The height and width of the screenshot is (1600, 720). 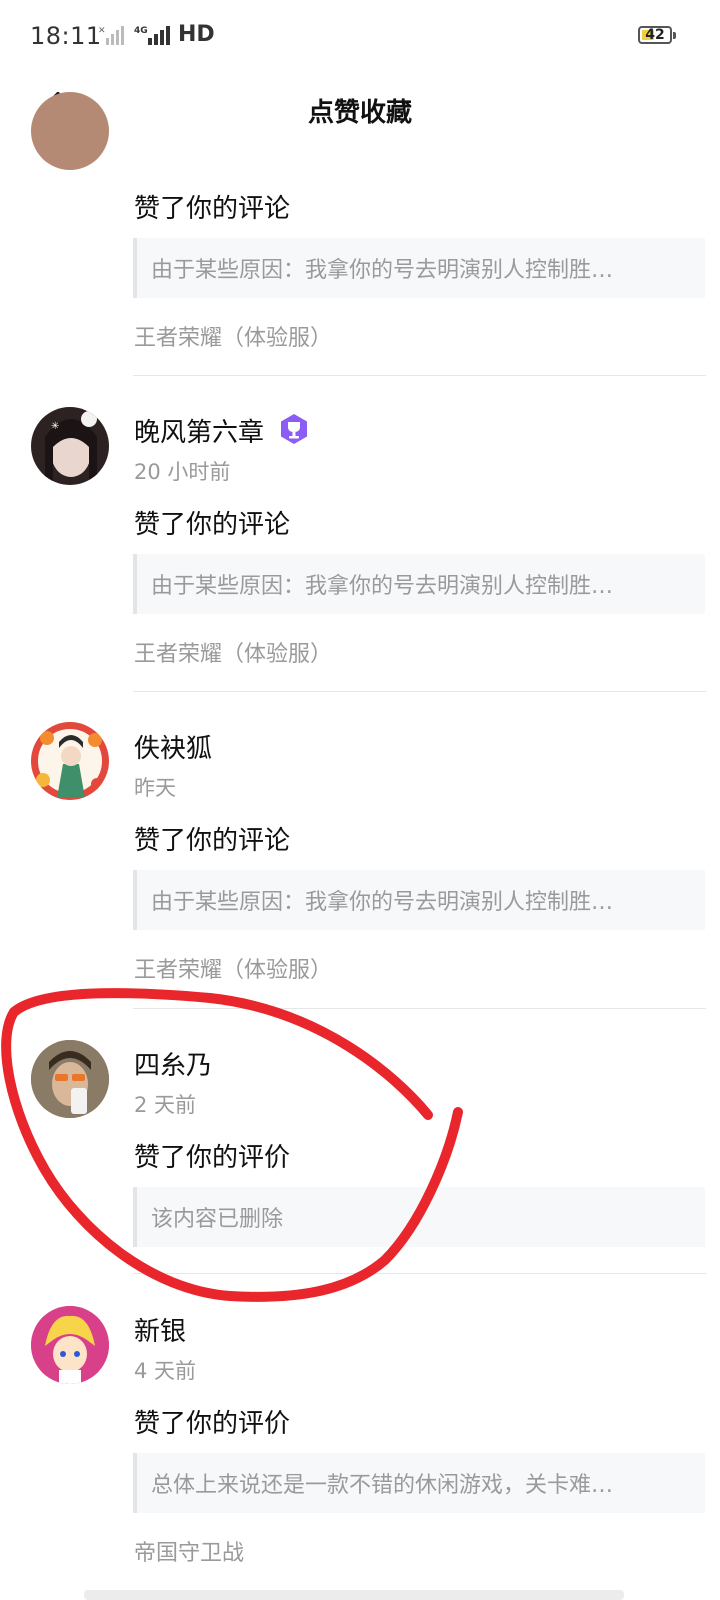 What do you see at coordinates (294, 429) in the screenshot?
I see `trophy-badge-icon` at bounding box center [294, 429].